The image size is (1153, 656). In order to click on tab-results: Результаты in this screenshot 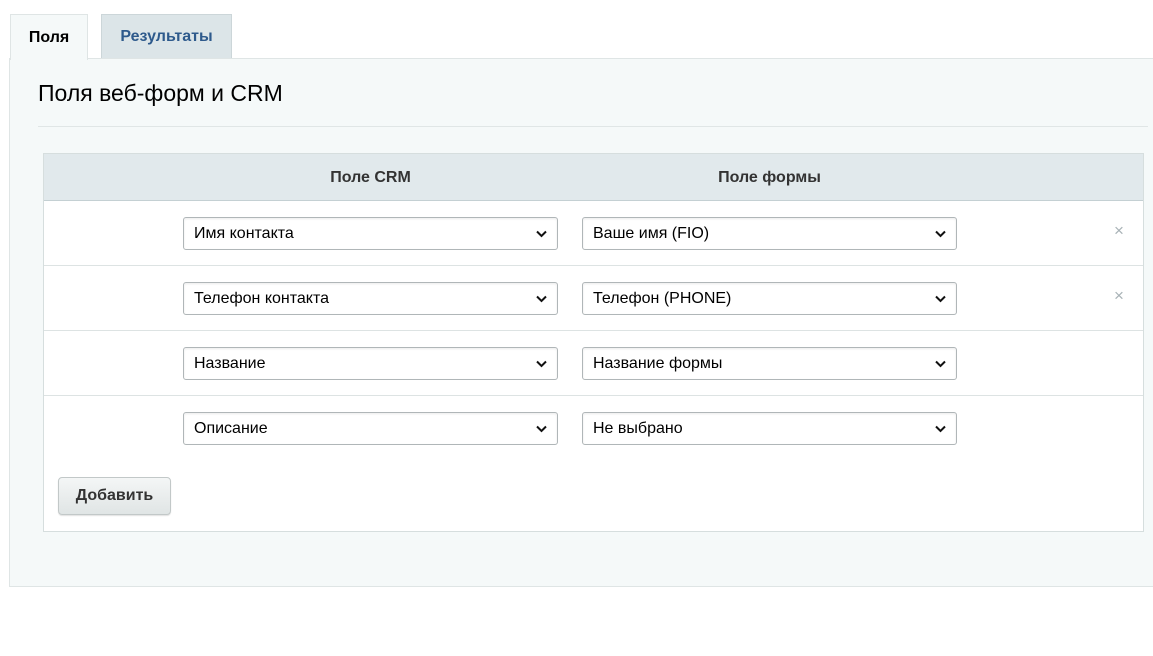, I will do `click(166, 36)`.